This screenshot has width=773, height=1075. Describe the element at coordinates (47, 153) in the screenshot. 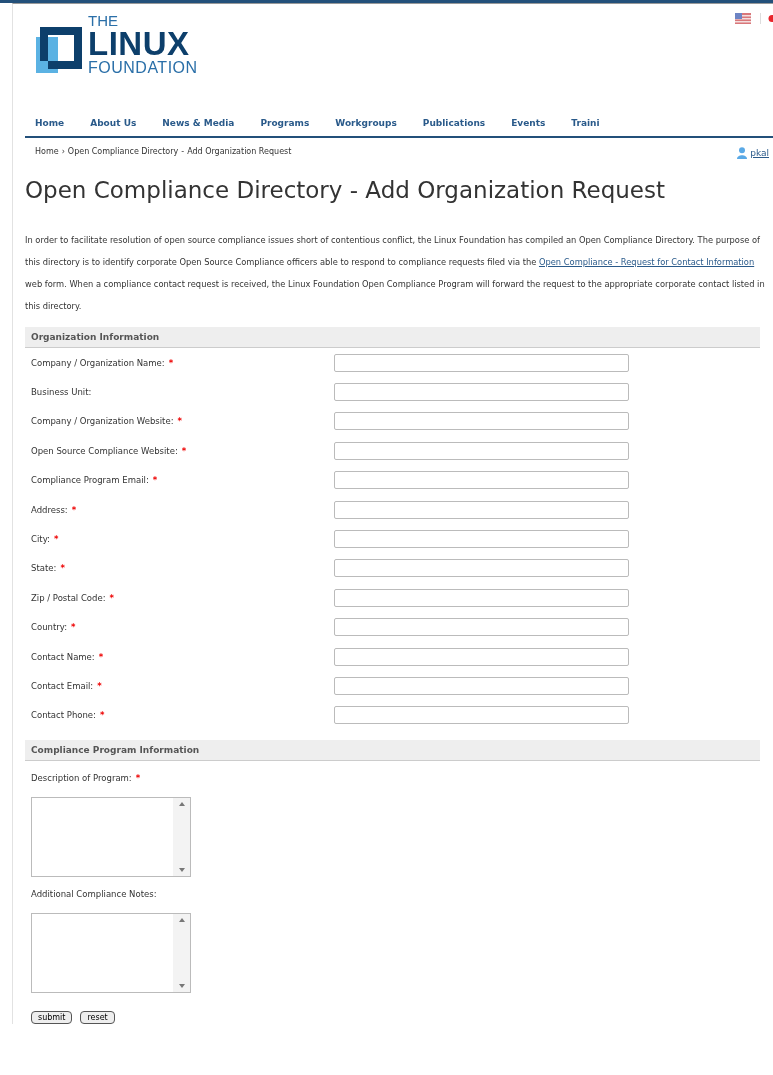

I see `breadcrumb-link: Home` at that location.